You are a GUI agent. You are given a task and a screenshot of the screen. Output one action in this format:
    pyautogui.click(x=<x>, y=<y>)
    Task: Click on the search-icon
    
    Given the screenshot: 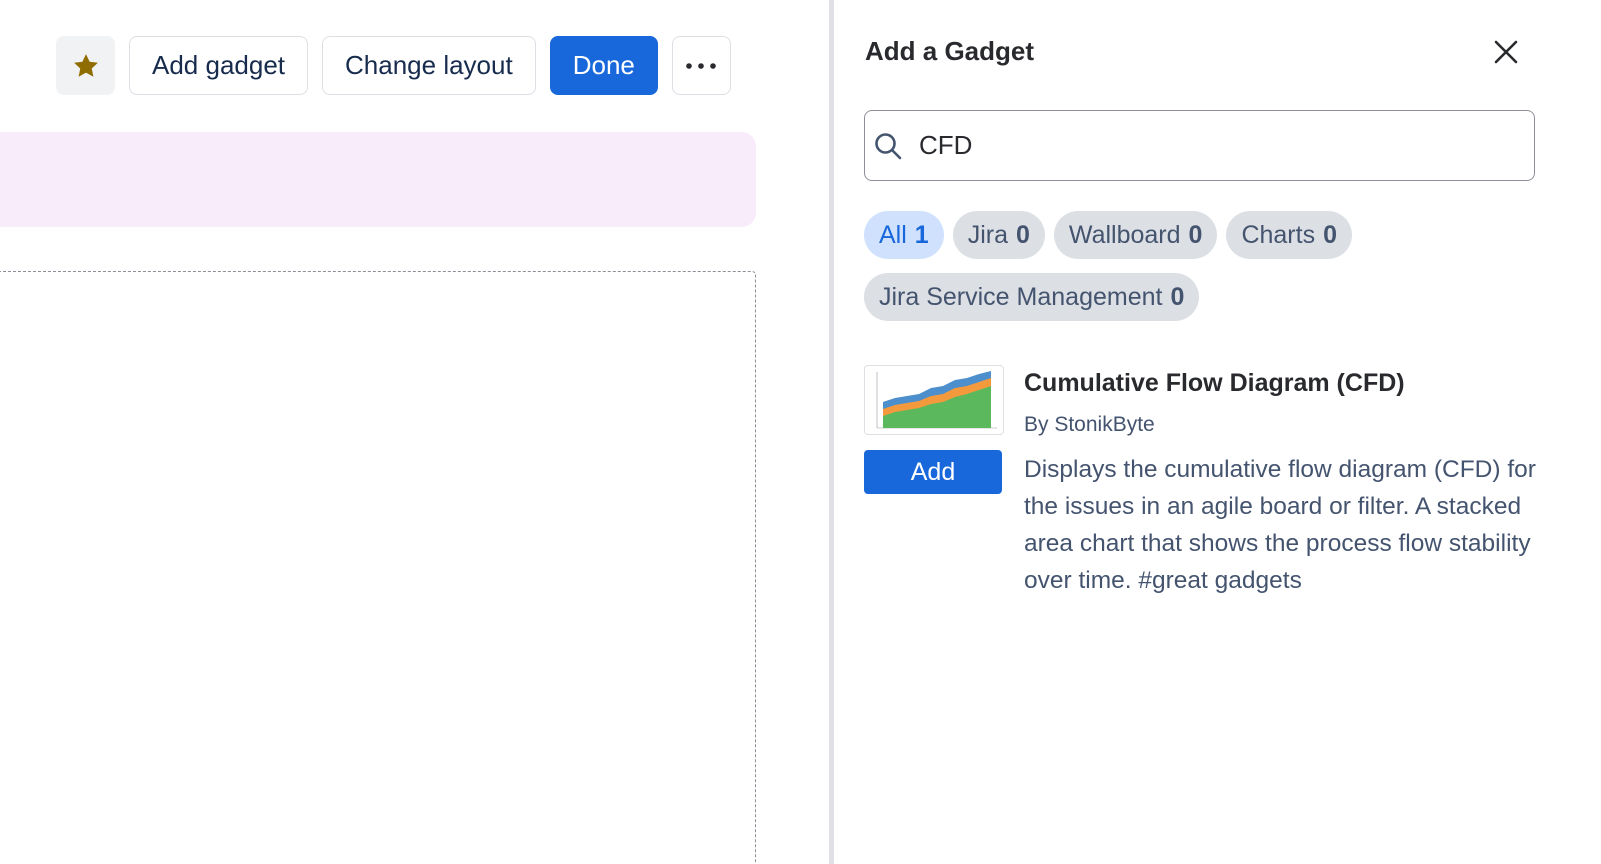 What is the action you would take?
    pyautogui.click(x=888, y=146)
    